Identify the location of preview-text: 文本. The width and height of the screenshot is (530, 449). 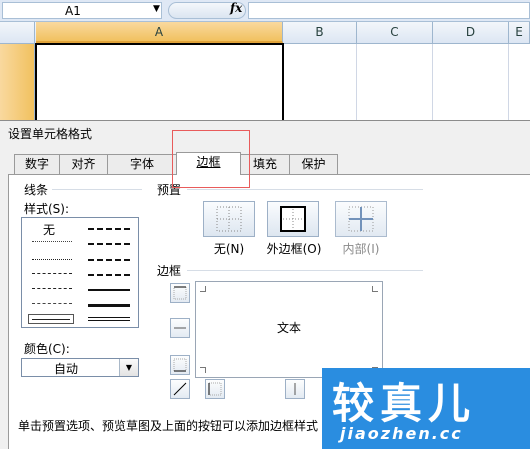
(288, 328).